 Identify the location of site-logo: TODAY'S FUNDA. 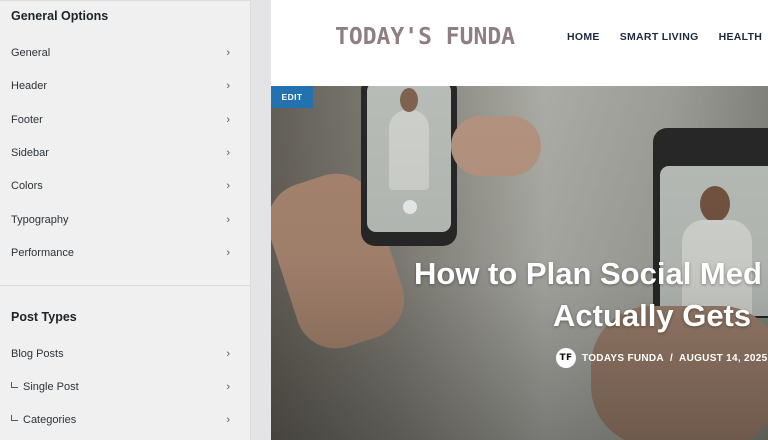
(425, 37).